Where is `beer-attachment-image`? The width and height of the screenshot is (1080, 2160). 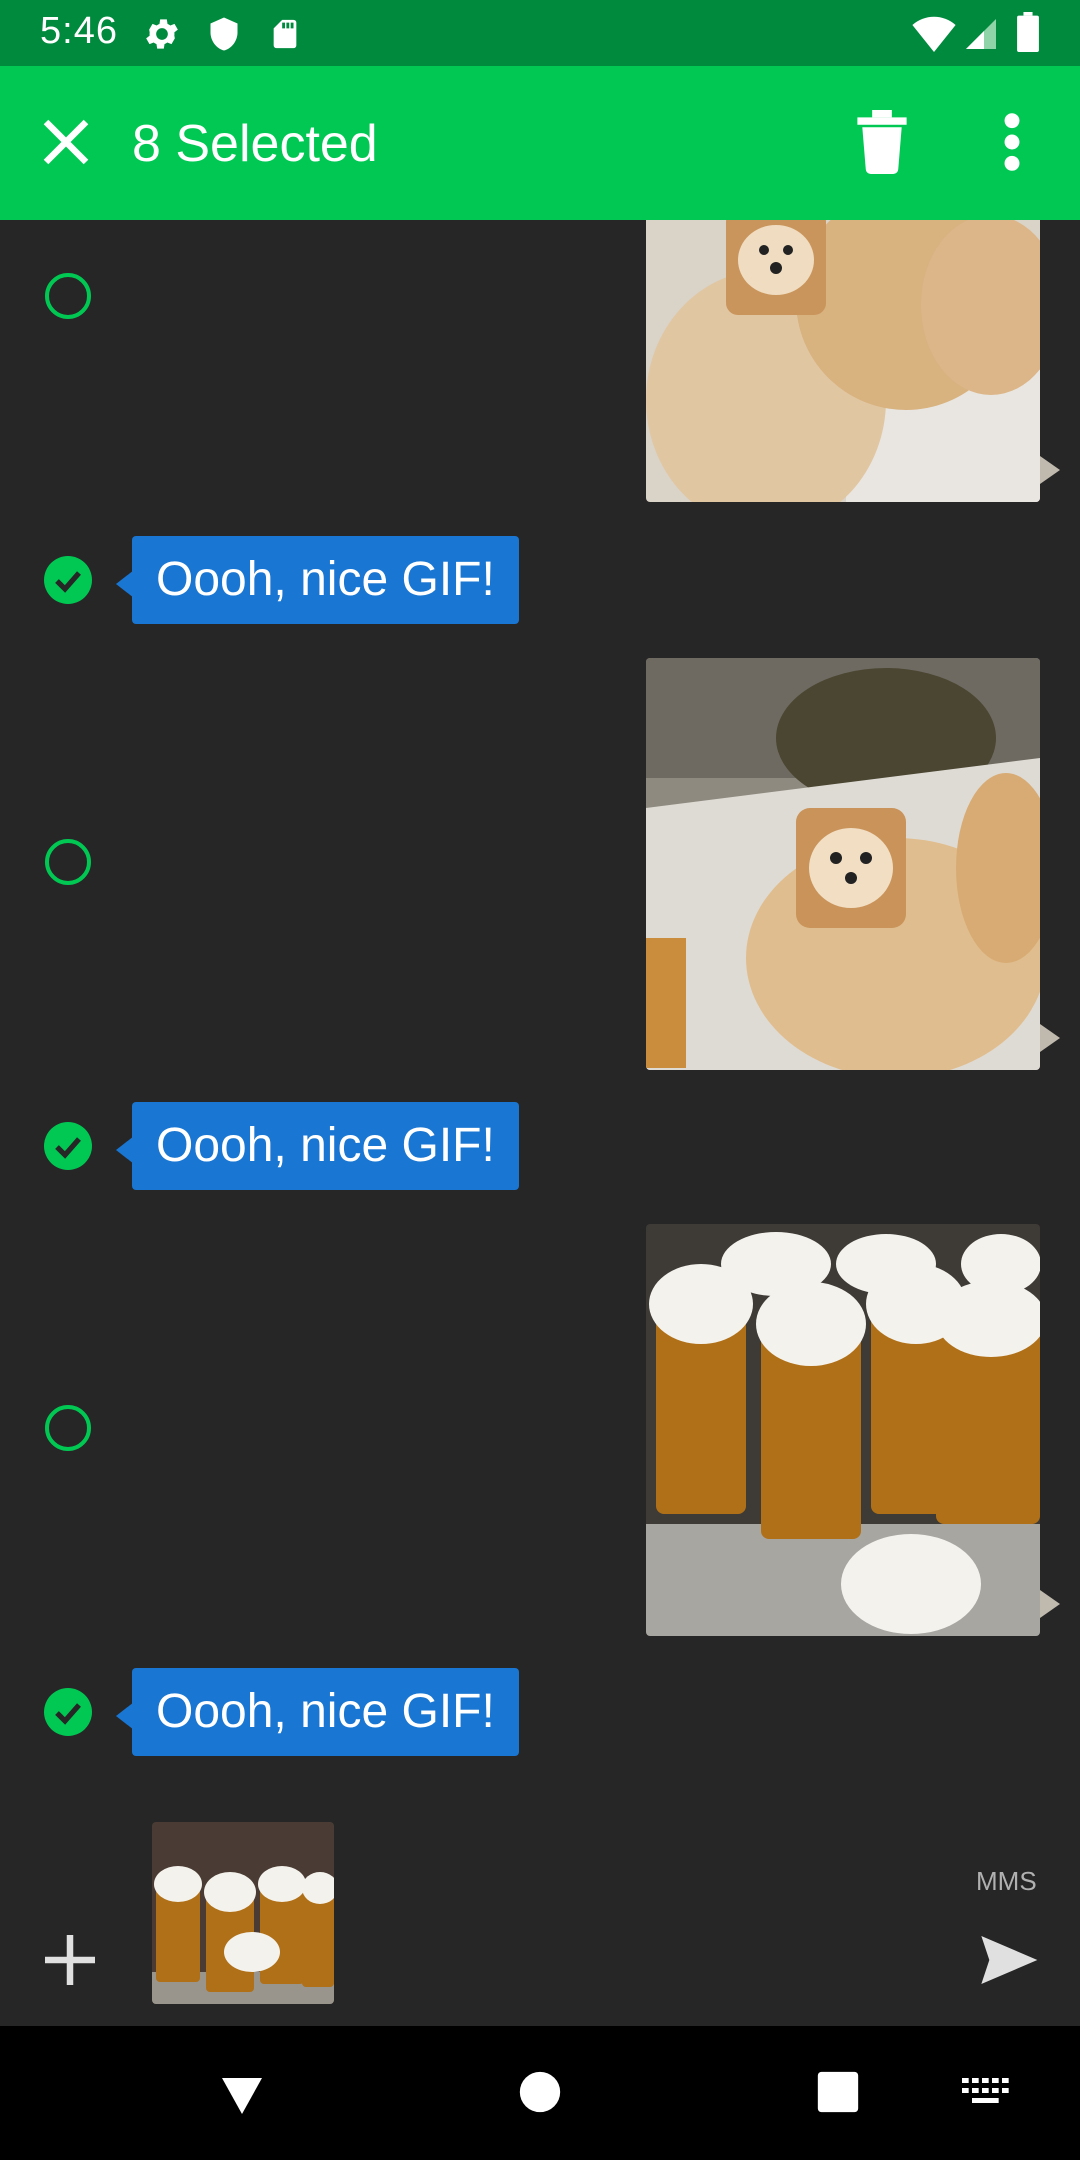 beer-attachment-image is located at coordinates (243, 1913).